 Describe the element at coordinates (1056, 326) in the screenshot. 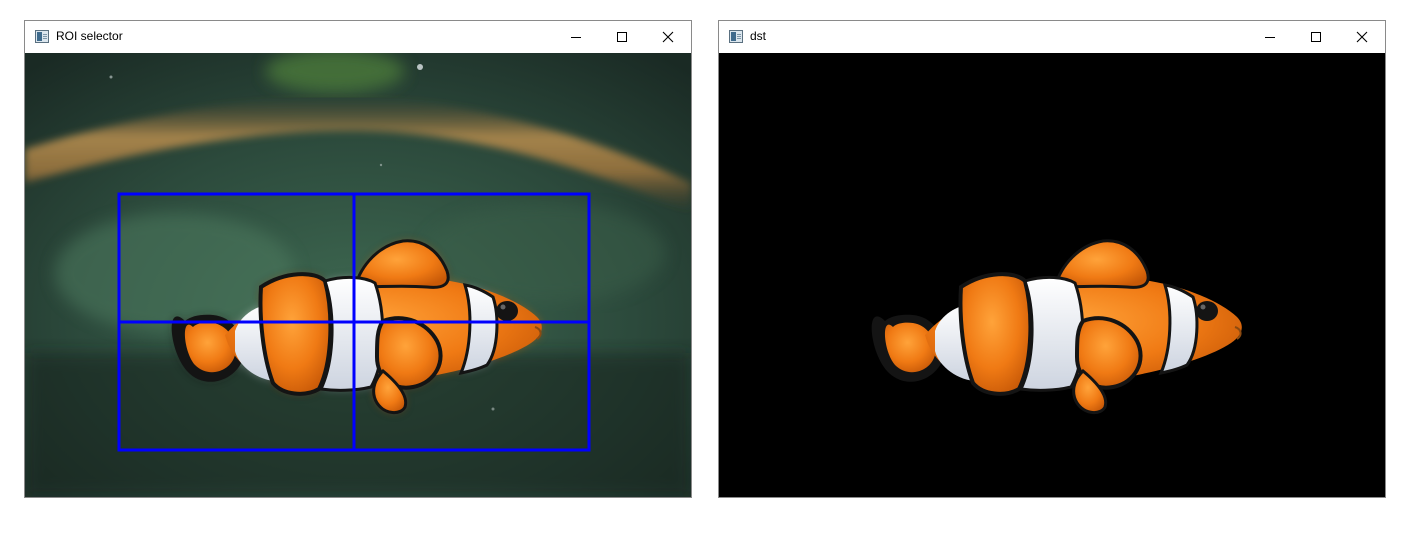

I see `segmented-clownfish` at that location.